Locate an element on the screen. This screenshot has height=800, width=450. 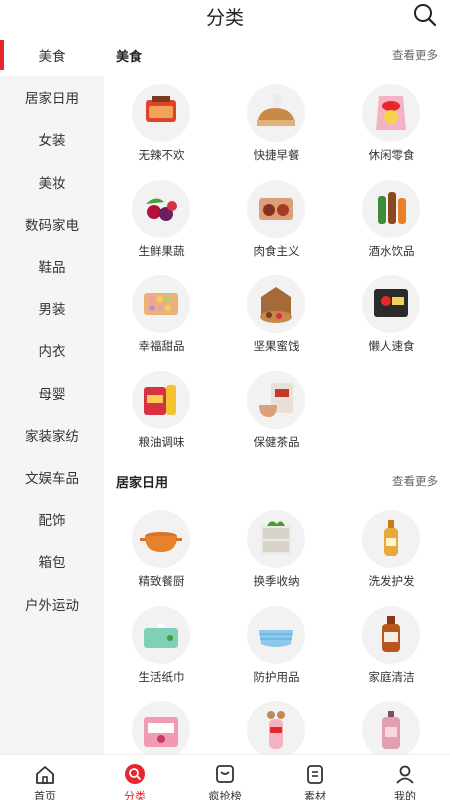
sidebar-item: 鞋品 is located at coordinates (52, 266).